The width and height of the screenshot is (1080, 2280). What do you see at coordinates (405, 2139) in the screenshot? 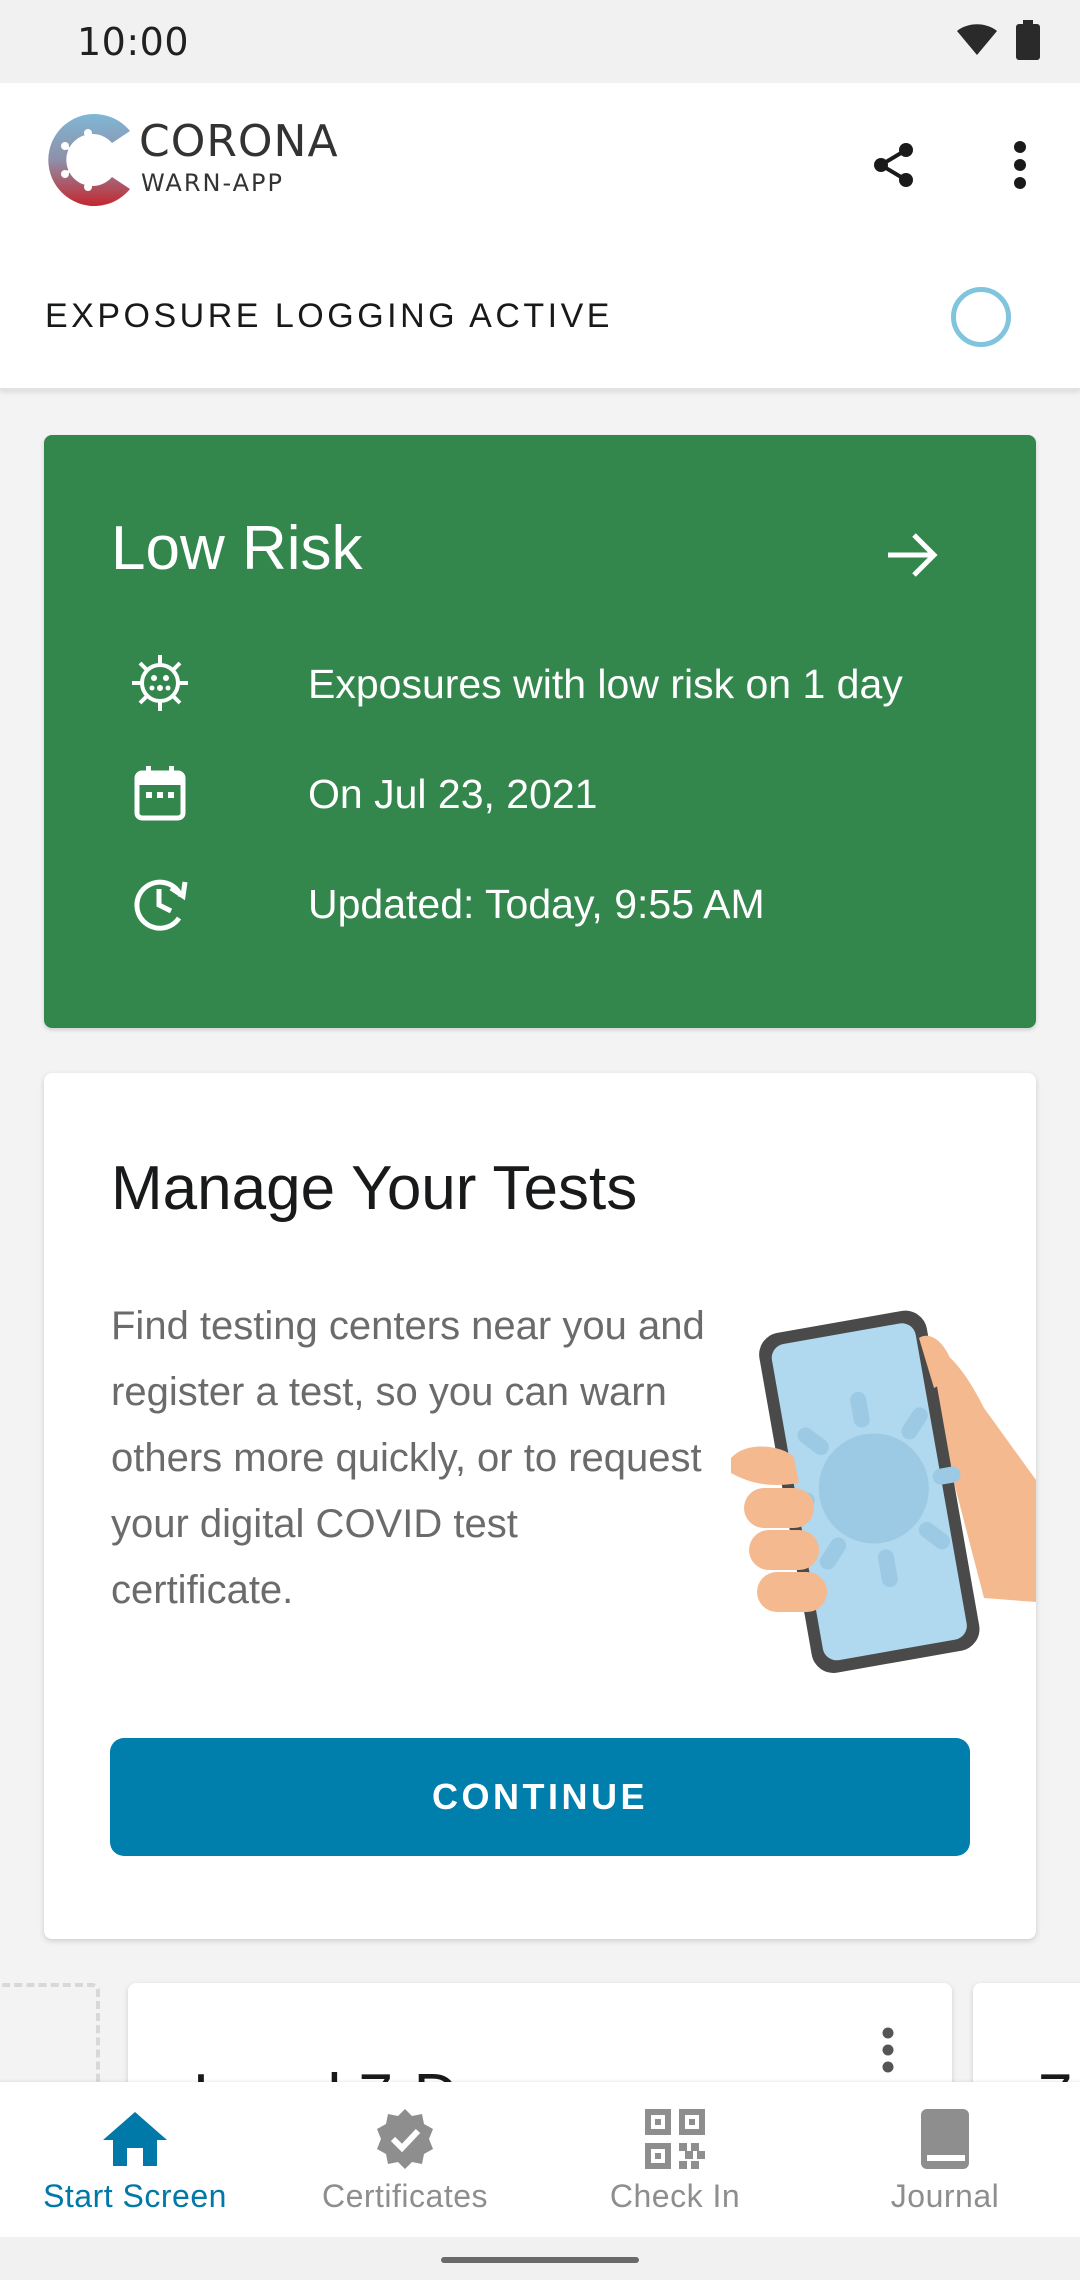
I see `certificate-badge-icon` at bounding box center [405, 2139].